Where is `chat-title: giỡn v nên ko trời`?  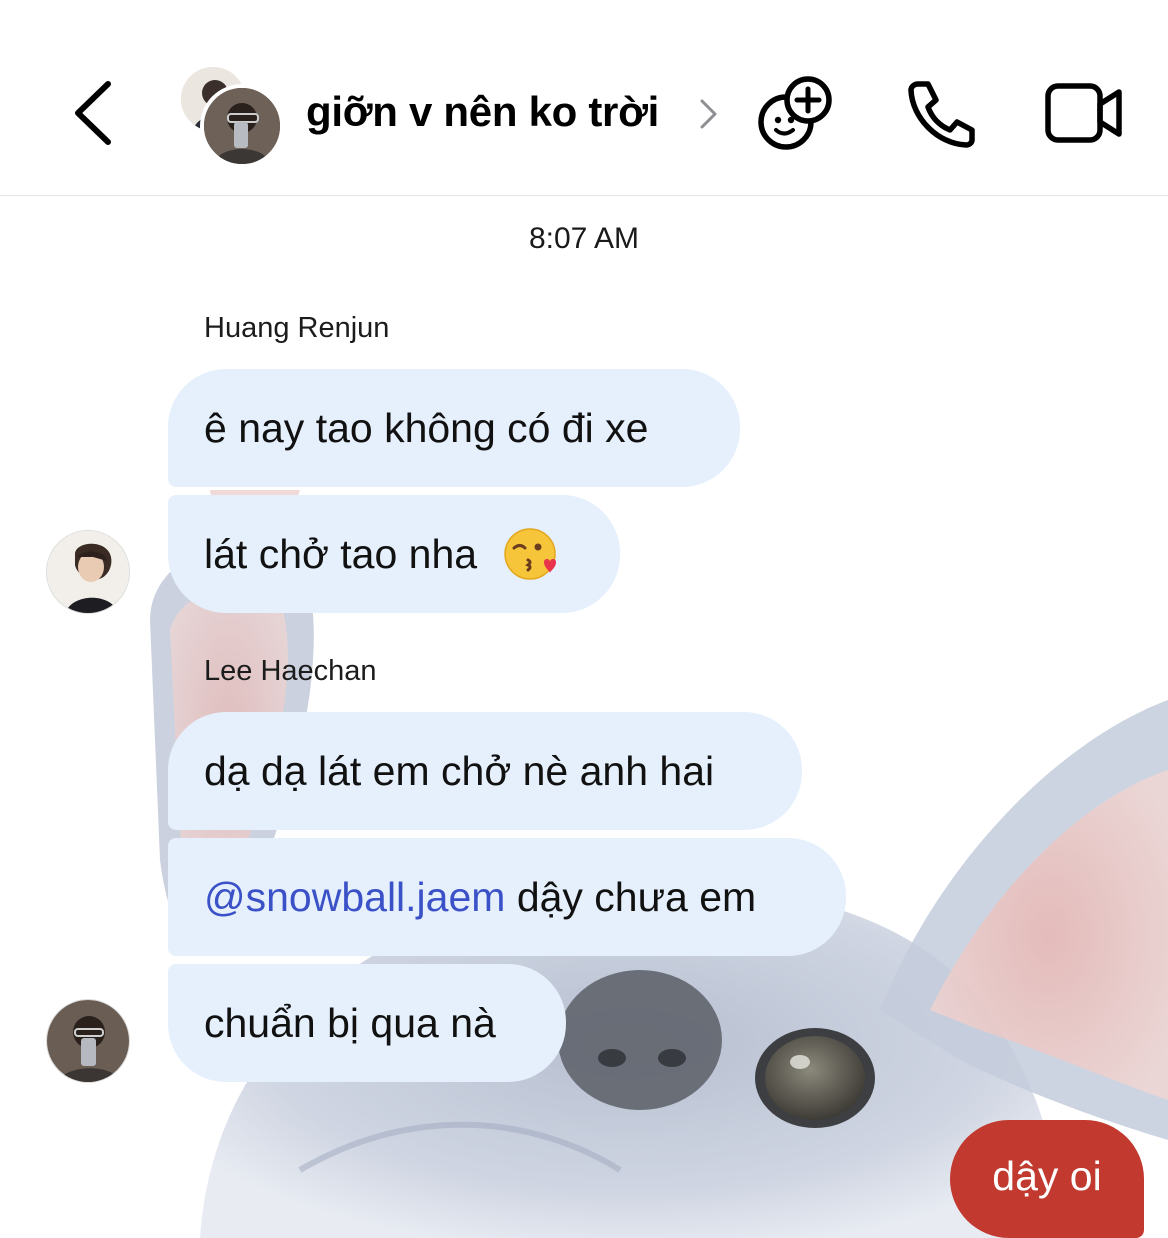 chat-title: giỡn v nên ko trời is located at coordinates (482, 112).